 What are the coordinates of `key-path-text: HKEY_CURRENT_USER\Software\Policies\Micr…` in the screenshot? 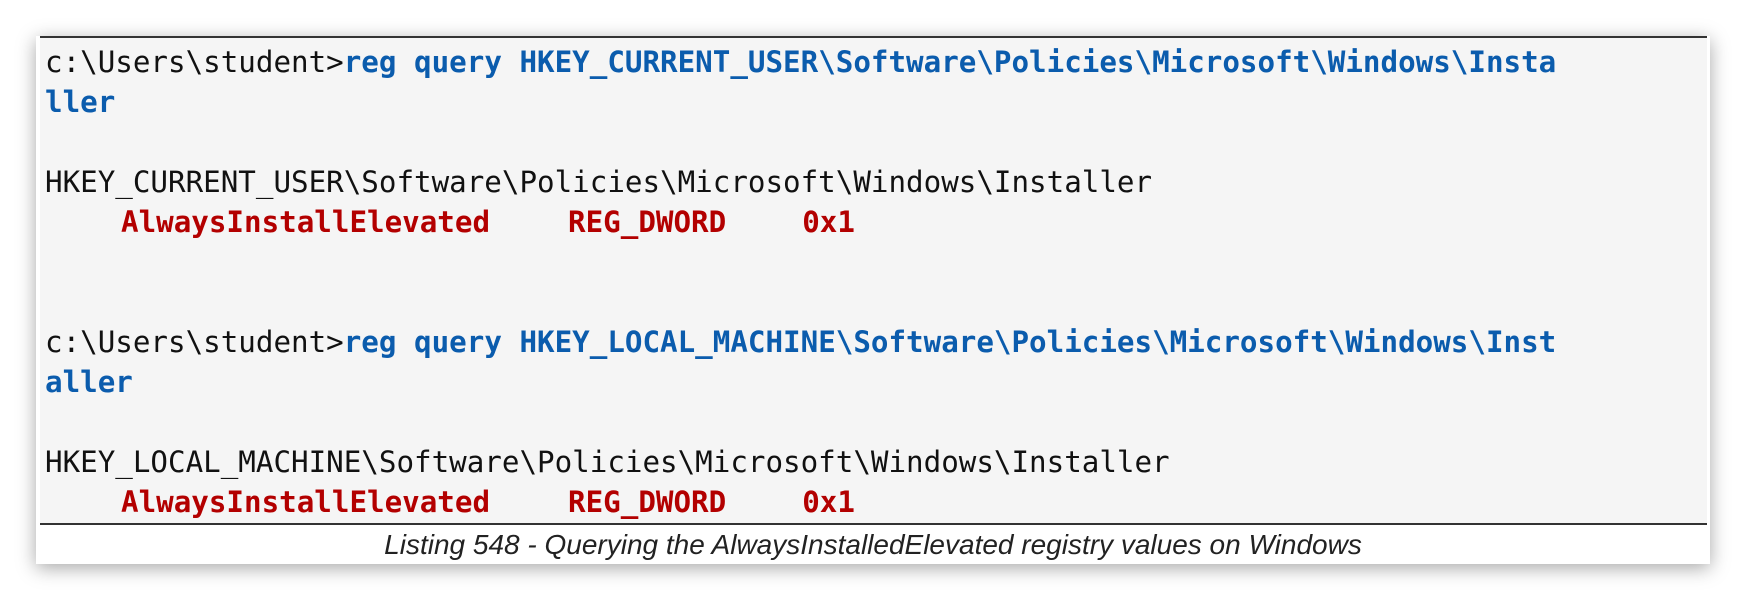 It's located at (599, 182).